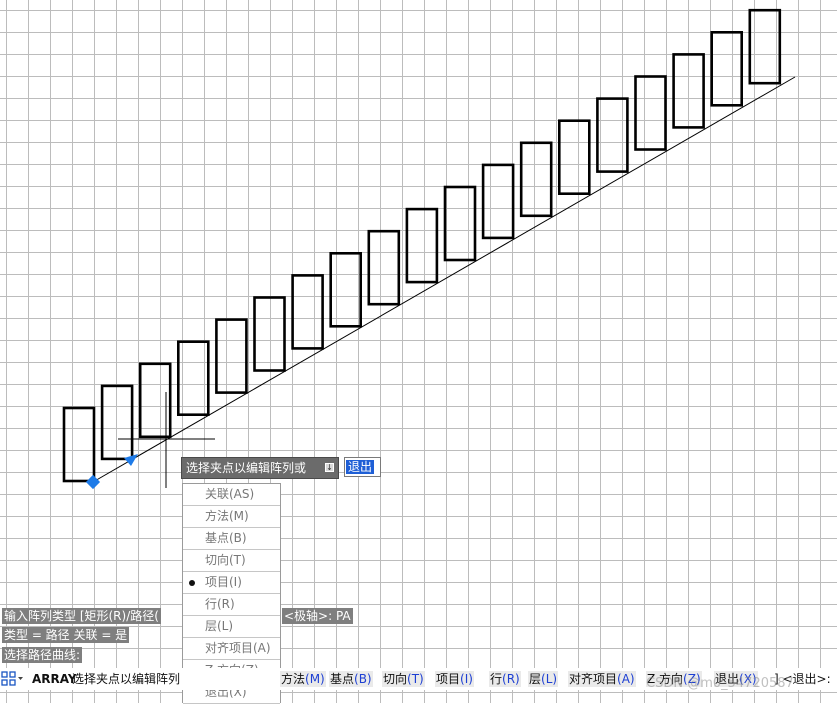 The width and height of the screenshot is (837, 704). I want to click on dynamic-input-prompt: 选择夹点以编辑阵列或 ↓, so click(260, 468).